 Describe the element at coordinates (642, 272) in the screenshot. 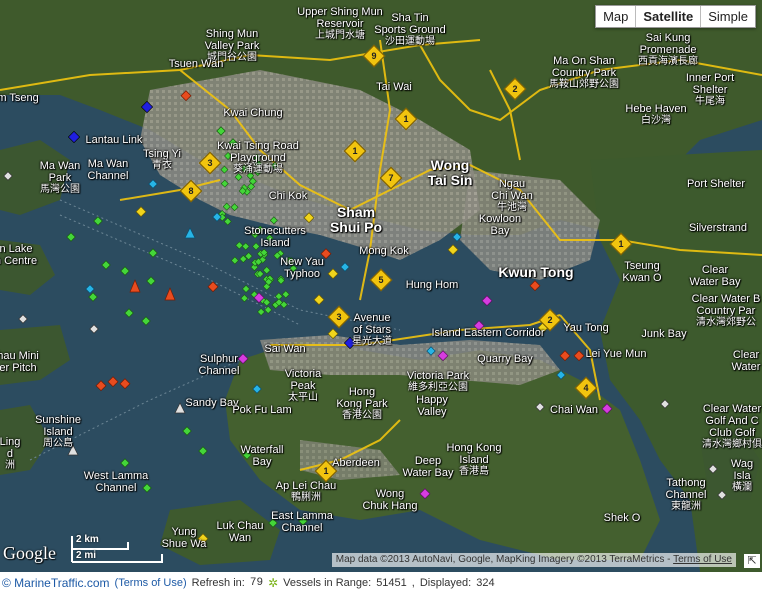

I see `place-label-tseung-kwan-o: Tseung Kwan O` at that location.